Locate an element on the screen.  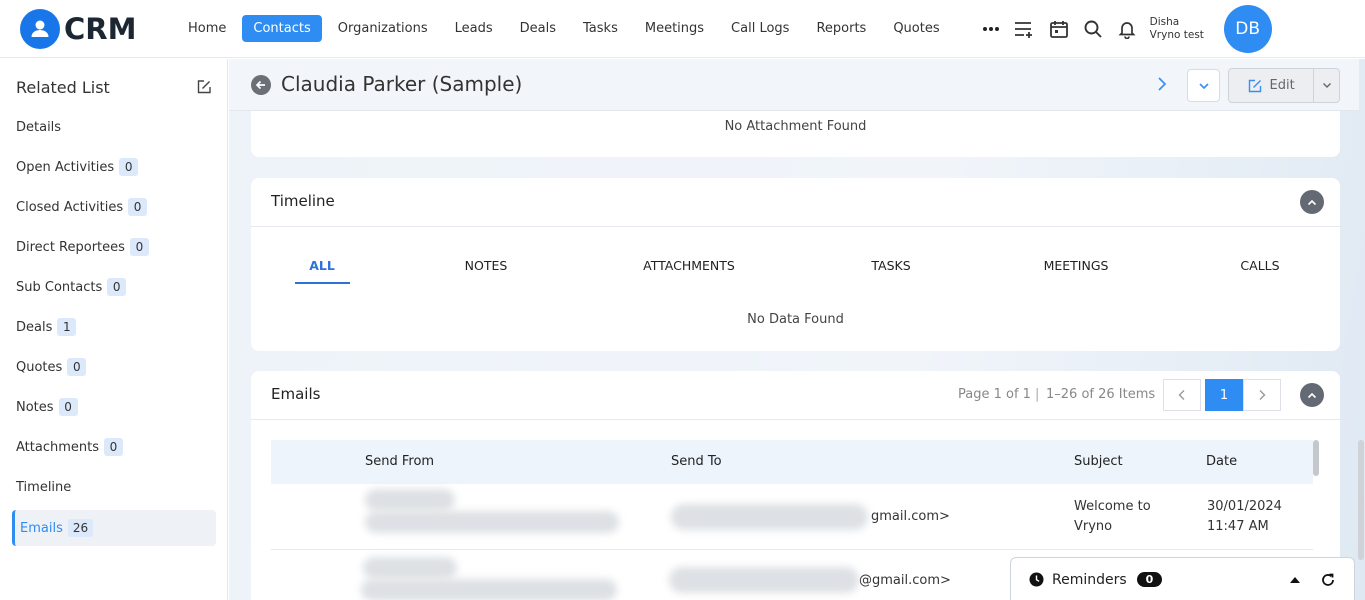
bell-icon is located at coordinates (1127, 29).